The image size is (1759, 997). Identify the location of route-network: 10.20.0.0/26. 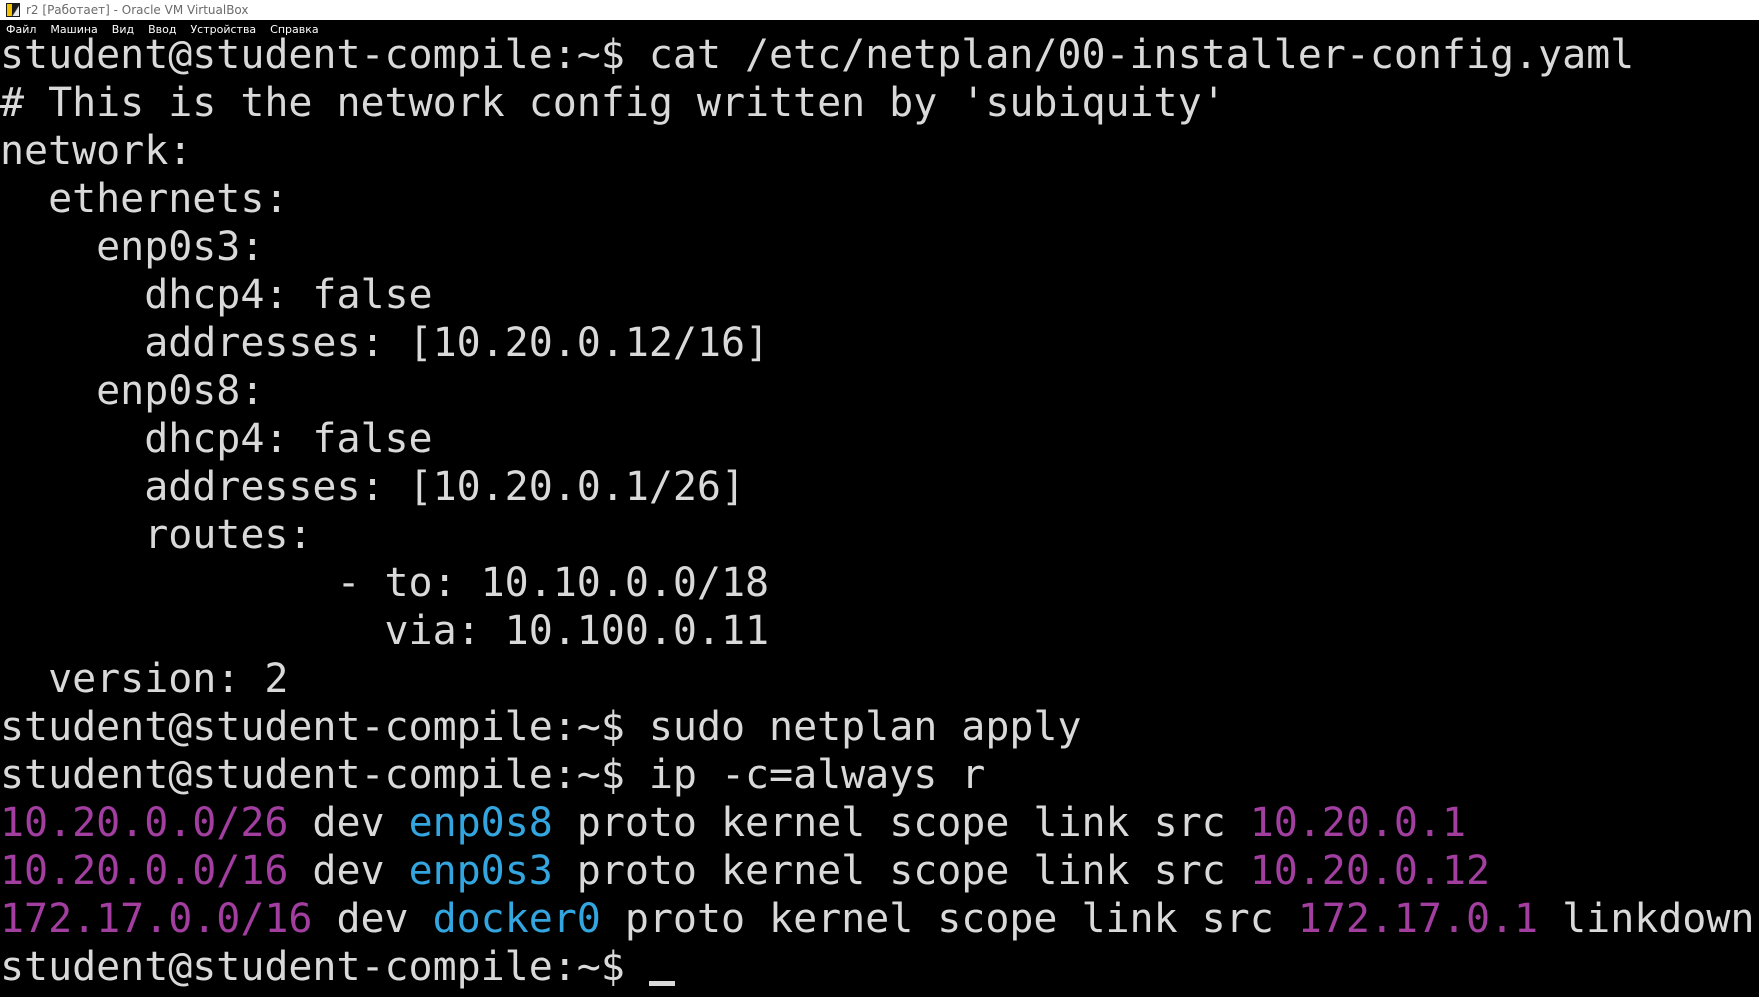
(144, 823).